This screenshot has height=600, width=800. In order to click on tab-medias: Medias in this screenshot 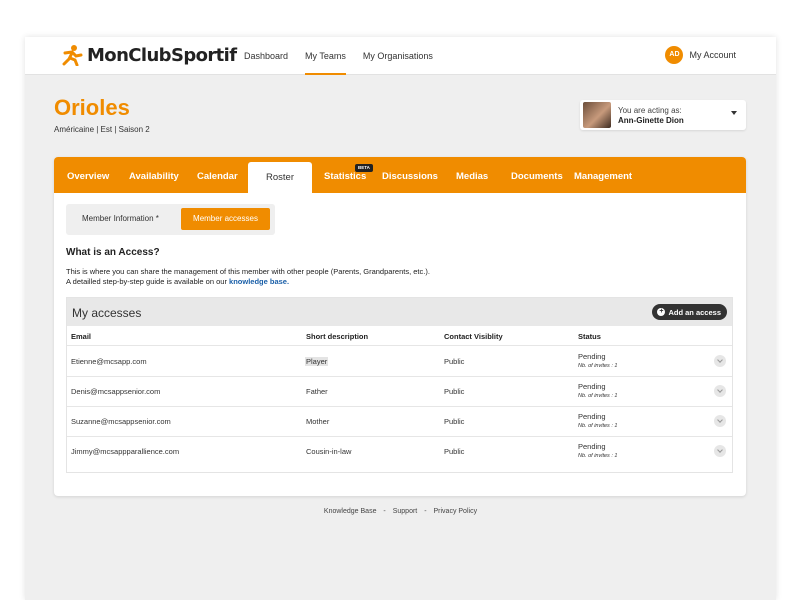, I will do `click(472, 175)`.